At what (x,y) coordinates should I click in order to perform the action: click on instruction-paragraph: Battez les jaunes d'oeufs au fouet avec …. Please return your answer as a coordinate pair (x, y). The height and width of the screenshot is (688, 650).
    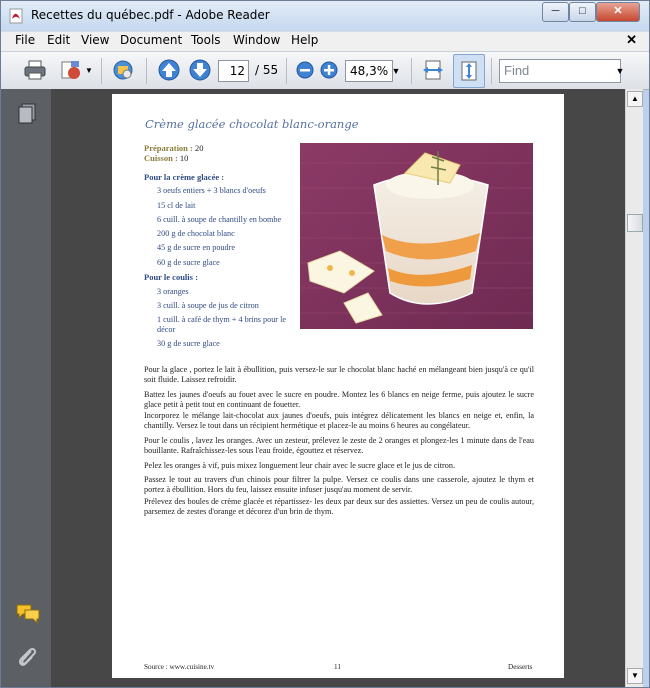
    Looking at the image, I should click on (339, 400).